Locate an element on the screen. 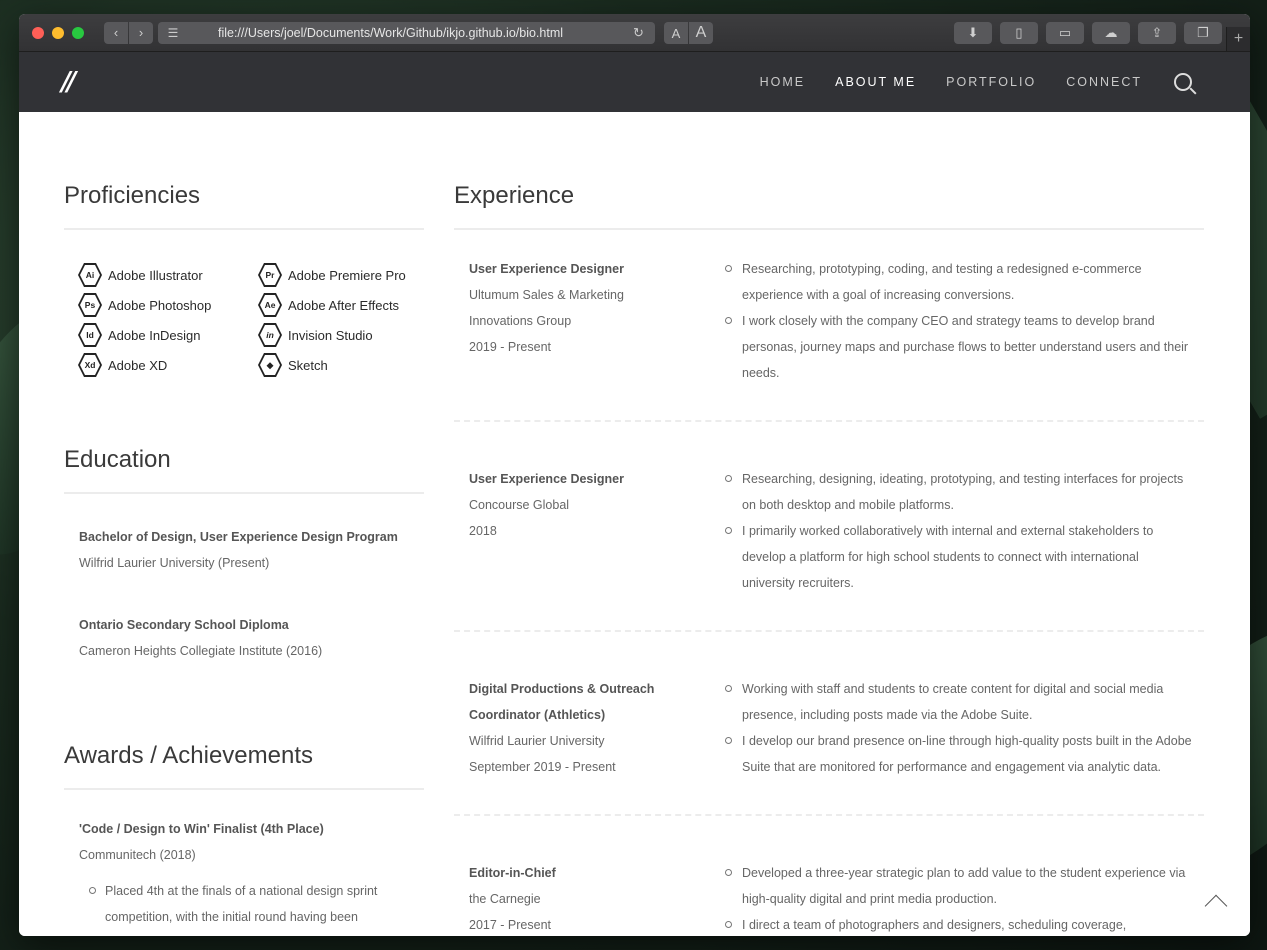 The height and width of the screenshot is (950, 1267). reader-view-icon: ☰ is located at coordinates (173, 33).